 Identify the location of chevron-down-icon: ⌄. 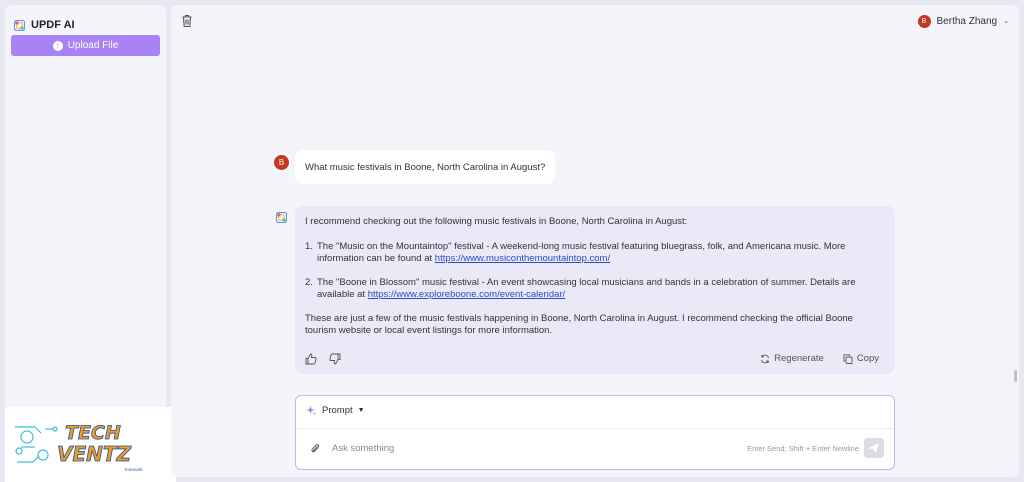
(1006, 21).